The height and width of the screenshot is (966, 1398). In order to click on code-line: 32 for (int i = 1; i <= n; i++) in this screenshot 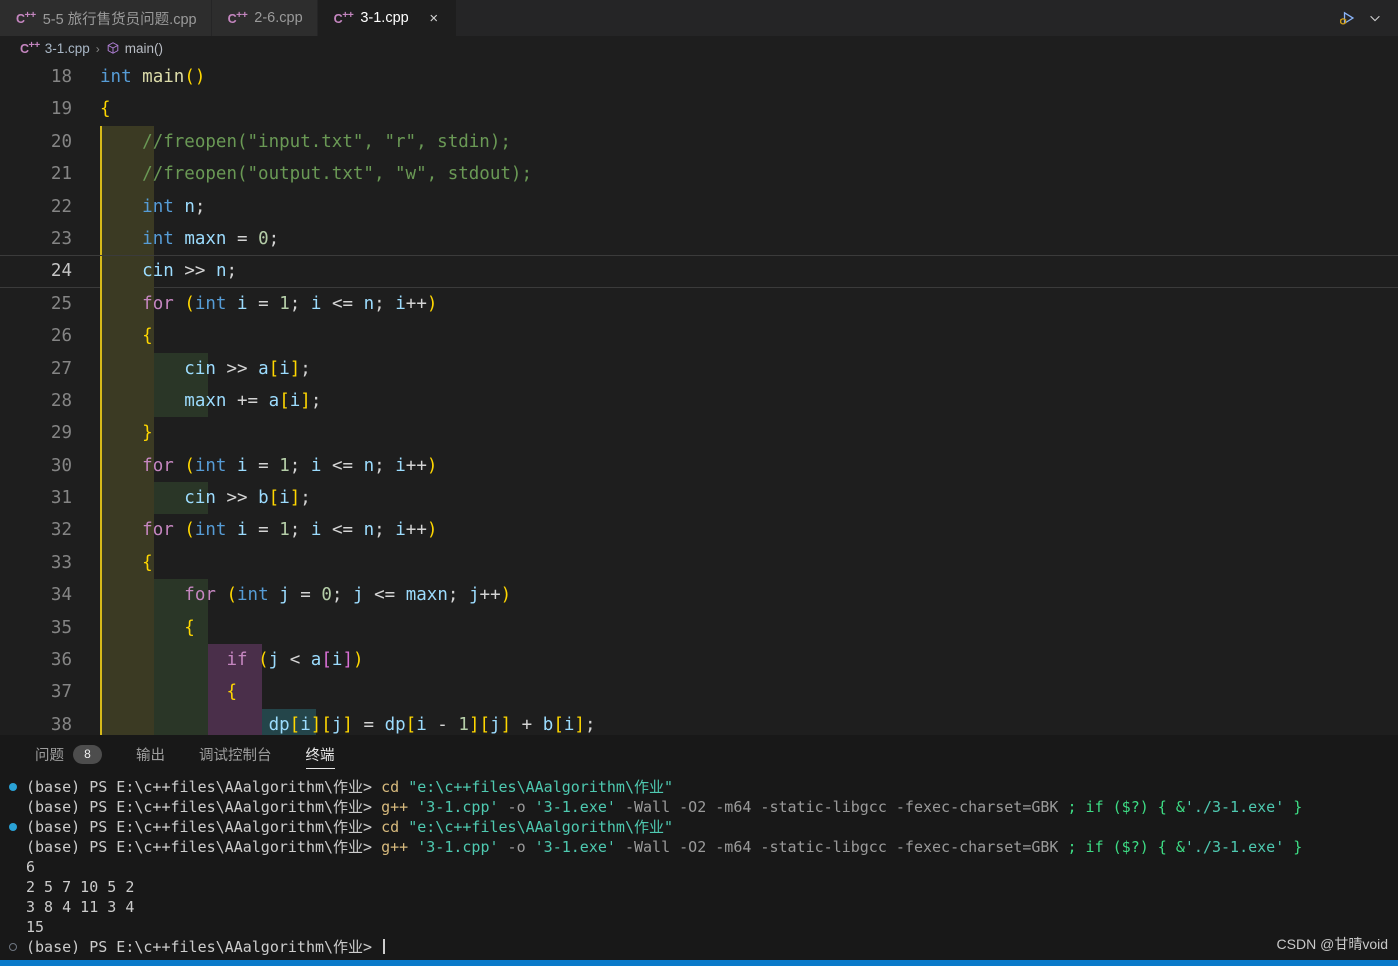, I will do `click(699, 530)`.